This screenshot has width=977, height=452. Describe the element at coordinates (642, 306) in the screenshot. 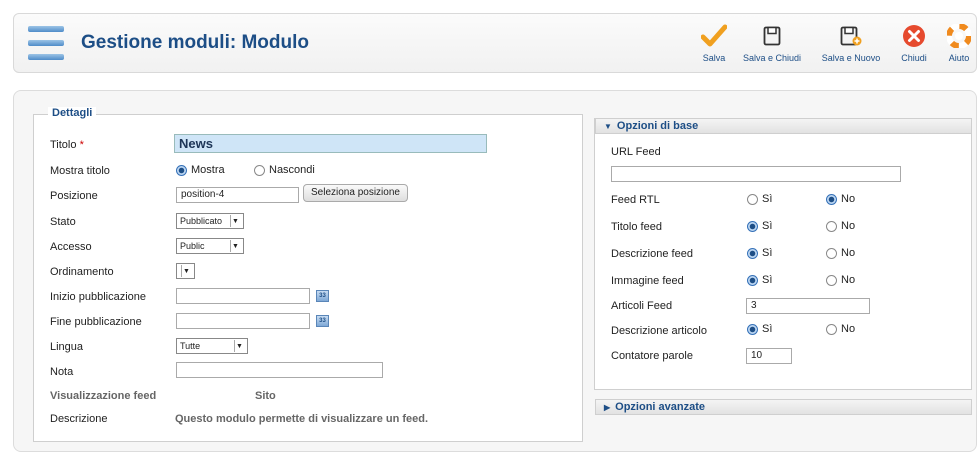

I see `feed-items-label: Articoli Feed` at that location.